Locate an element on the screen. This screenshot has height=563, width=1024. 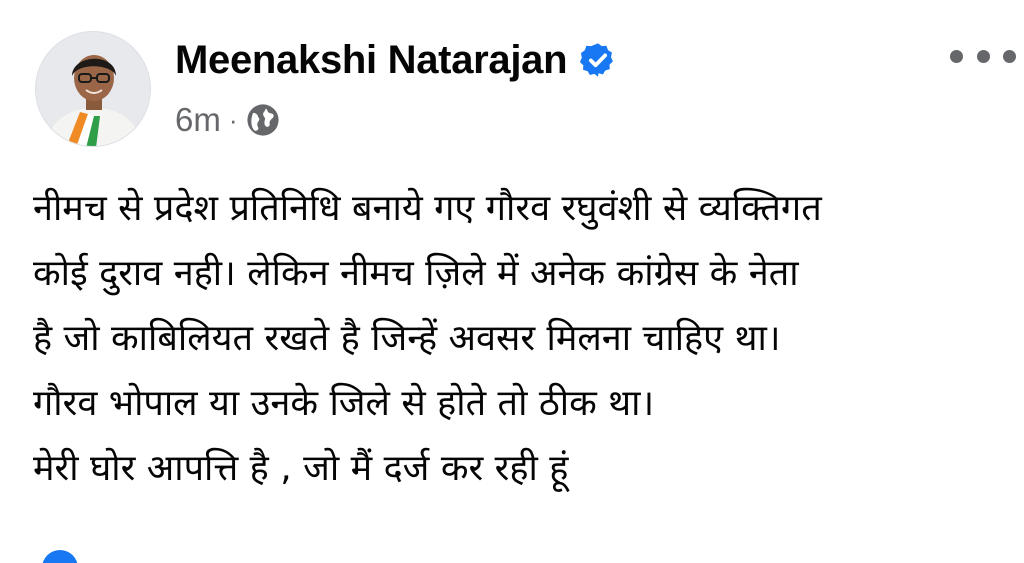
avatar-portrait-image is located at coordinates (93, 89).